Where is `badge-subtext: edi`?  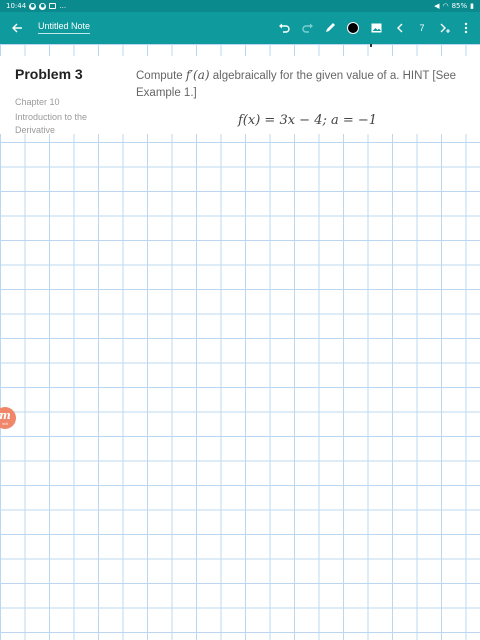
badge-subtext: edi is located at coordinates (5, 423).